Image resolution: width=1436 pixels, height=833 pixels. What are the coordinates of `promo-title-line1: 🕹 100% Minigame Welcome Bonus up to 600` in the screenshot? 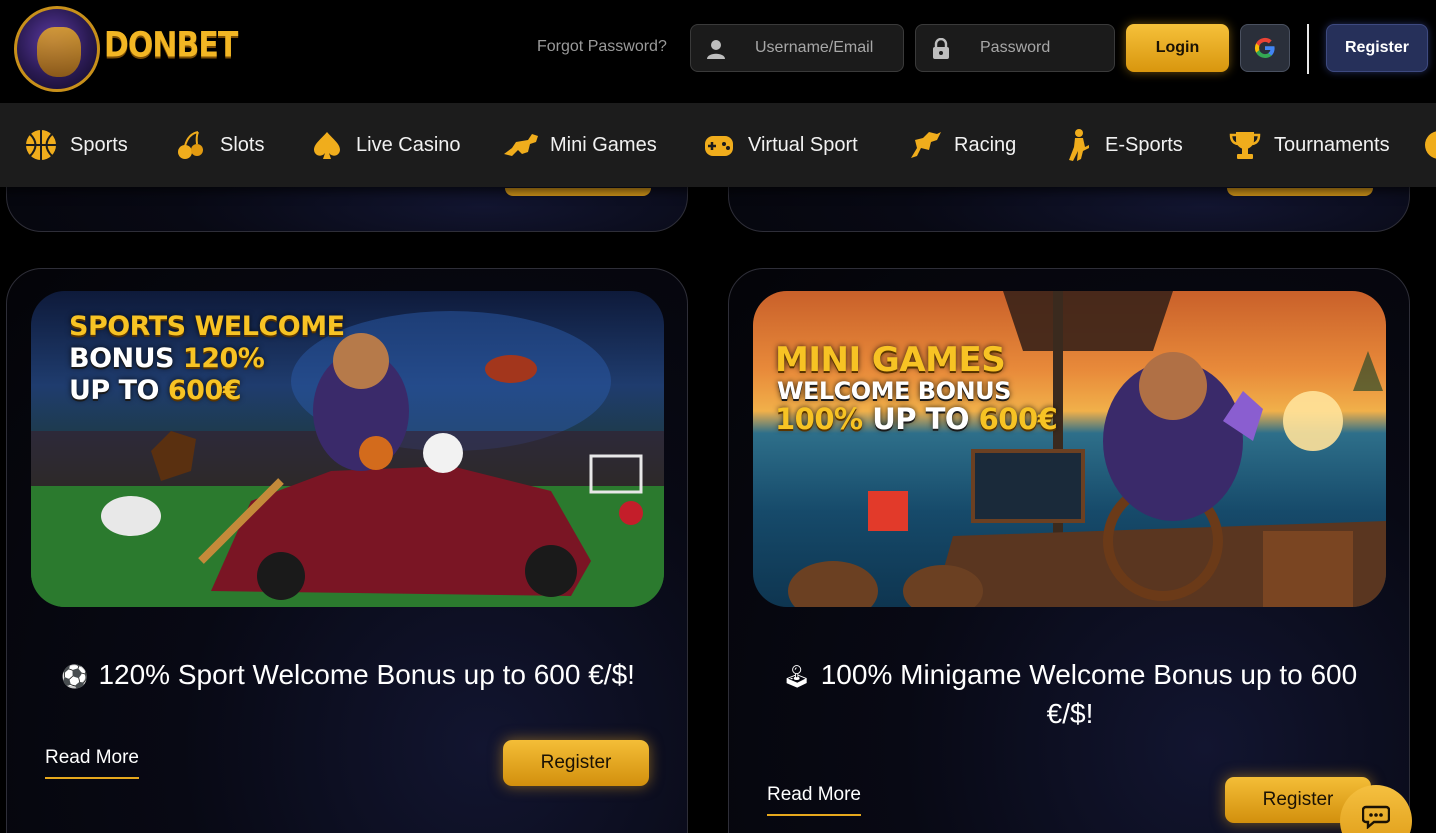 It's located at (1070, 675).